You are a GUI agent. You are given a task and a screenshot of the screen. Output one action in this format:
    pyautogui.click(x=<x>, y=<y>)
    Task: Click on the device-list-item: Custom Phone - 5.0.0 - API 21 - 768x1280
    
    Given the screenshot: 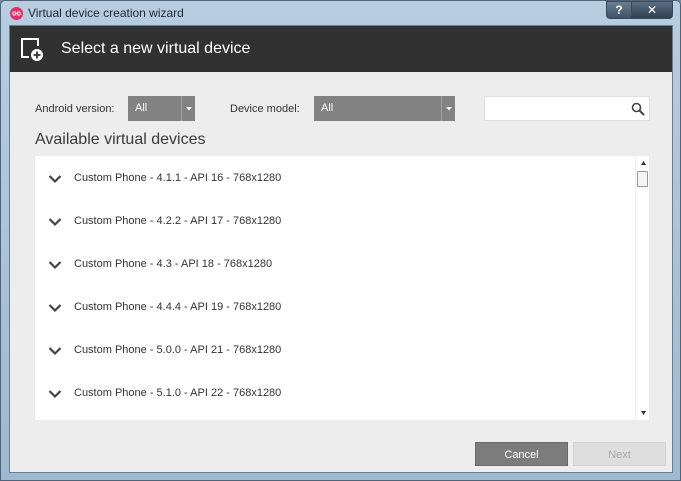 What is the action you would take?
    pyautogui.click(x=335, y=350)
    